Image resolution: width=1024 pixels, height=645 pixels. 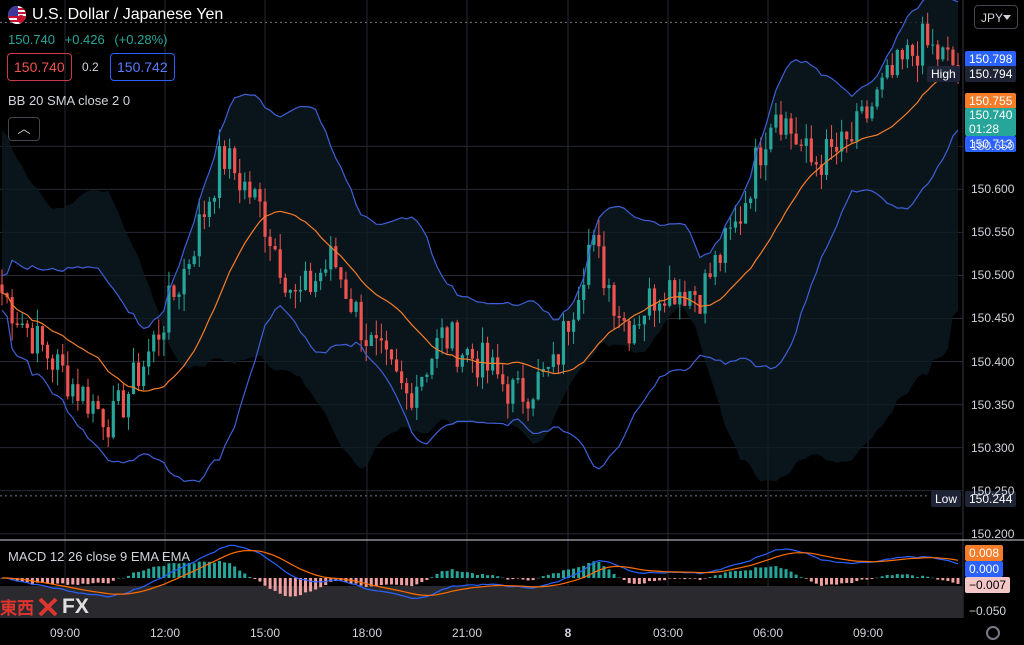 What do you see at coordinates (993, 633) in the screenshot?
I see `settings-gear-icon` at bounding box center [993, 633].